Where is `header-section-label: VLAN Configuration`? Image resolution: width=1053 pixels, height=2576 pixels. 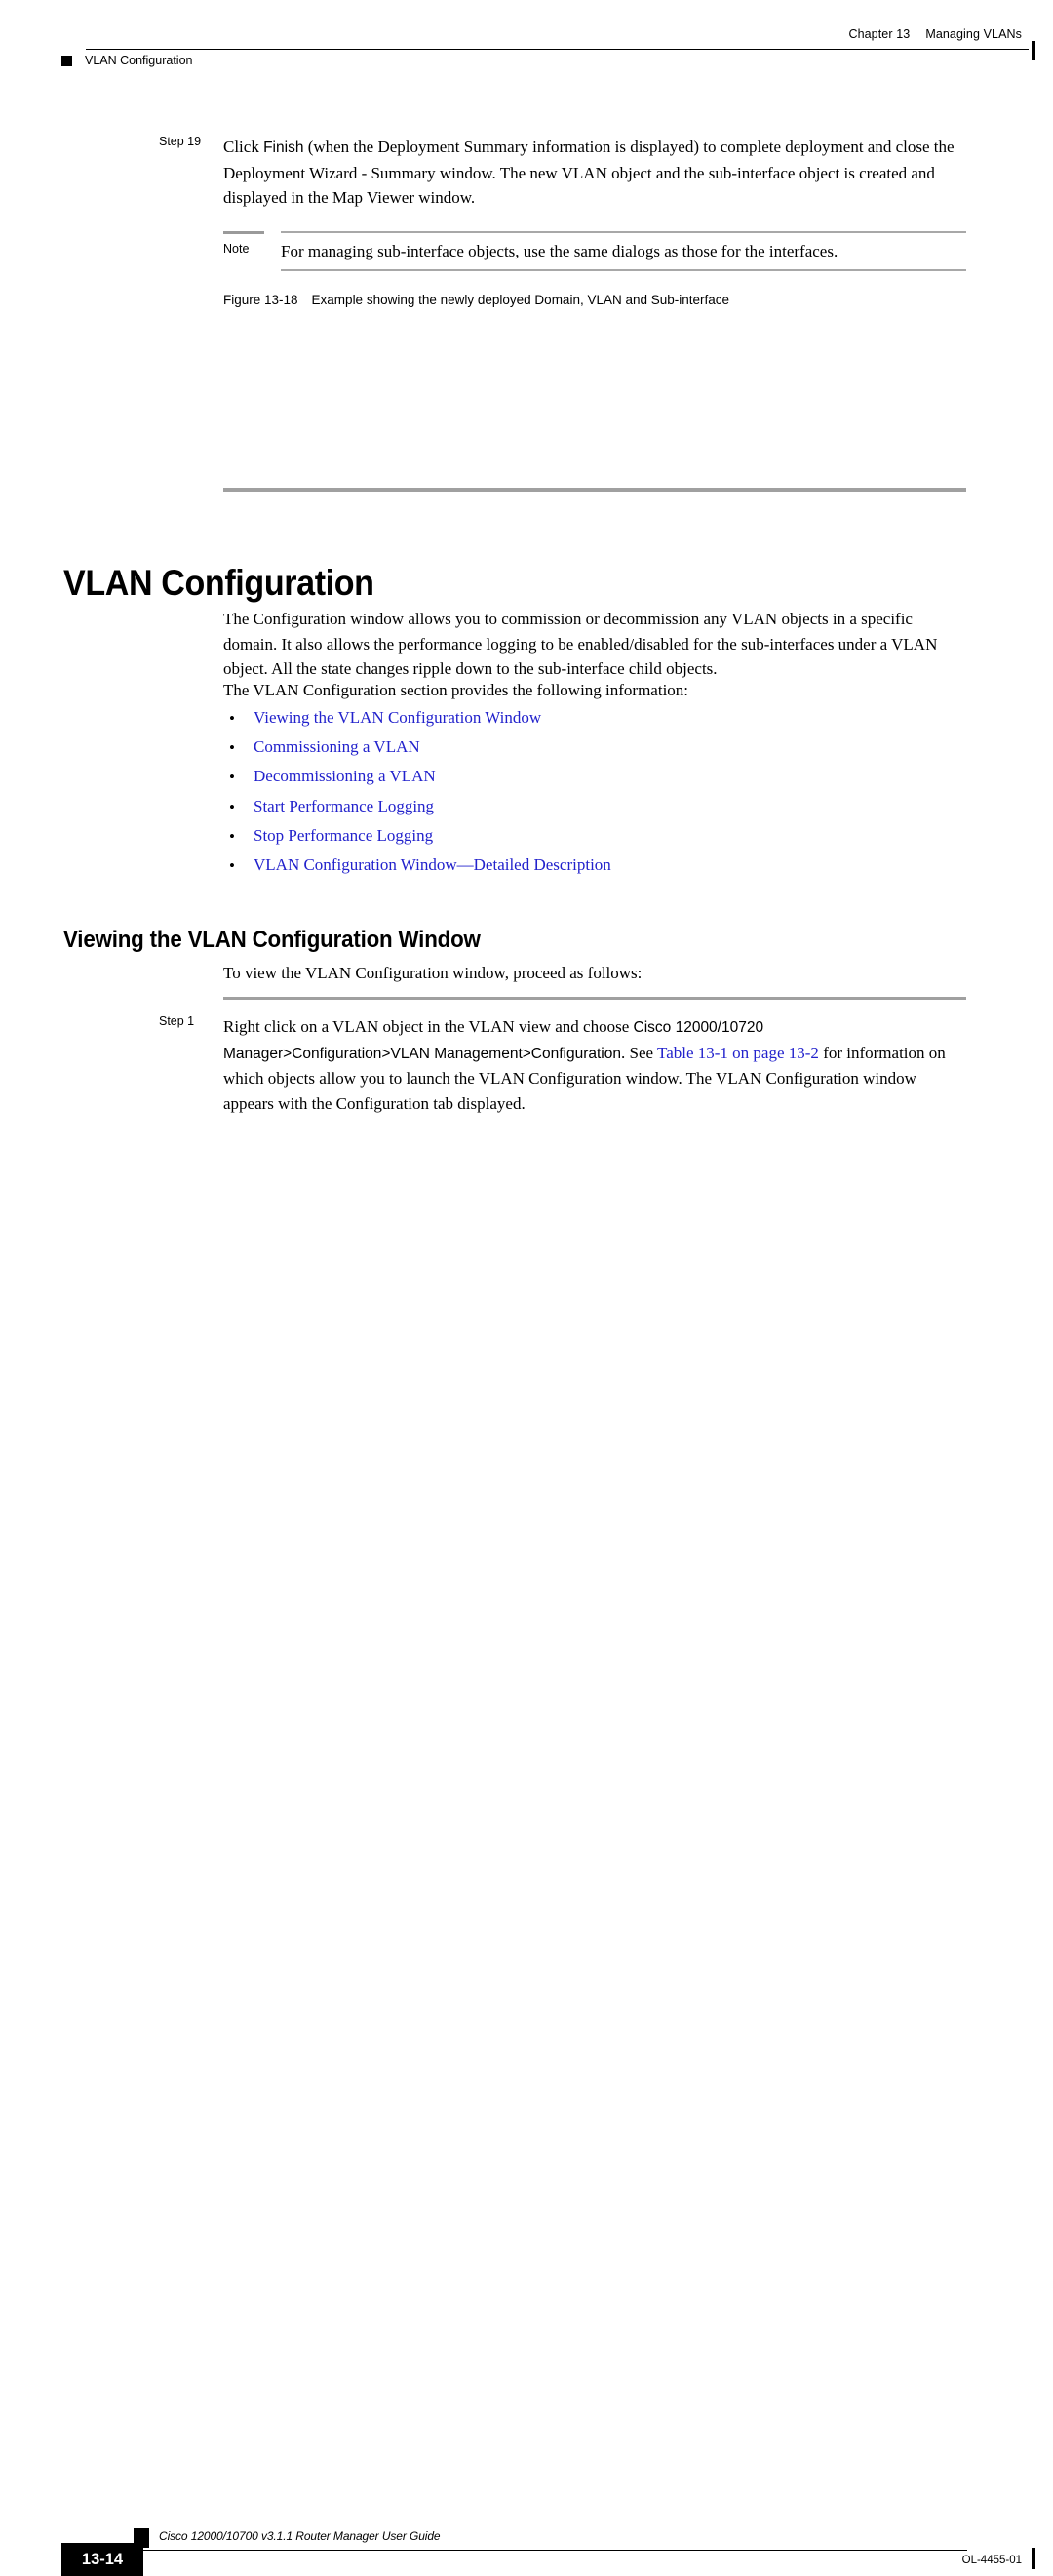 header-section-label: VLAN Configuration is located at coordinates (139, 60).